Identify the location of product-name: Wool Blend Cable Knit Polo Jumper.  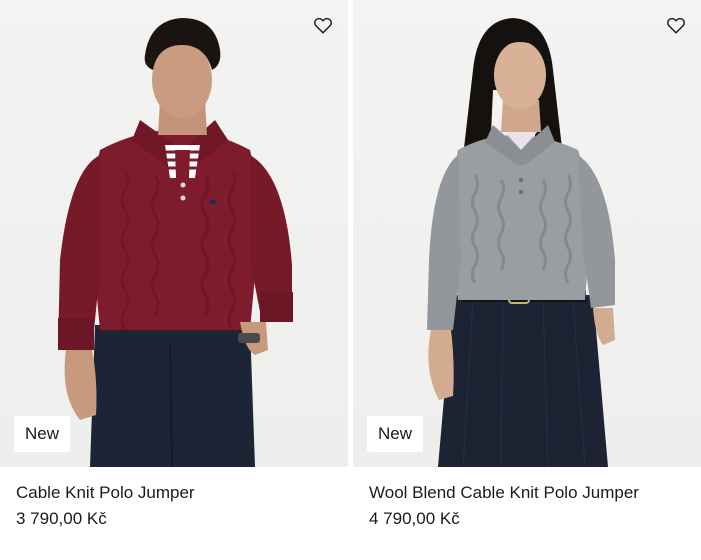
(535, 493).